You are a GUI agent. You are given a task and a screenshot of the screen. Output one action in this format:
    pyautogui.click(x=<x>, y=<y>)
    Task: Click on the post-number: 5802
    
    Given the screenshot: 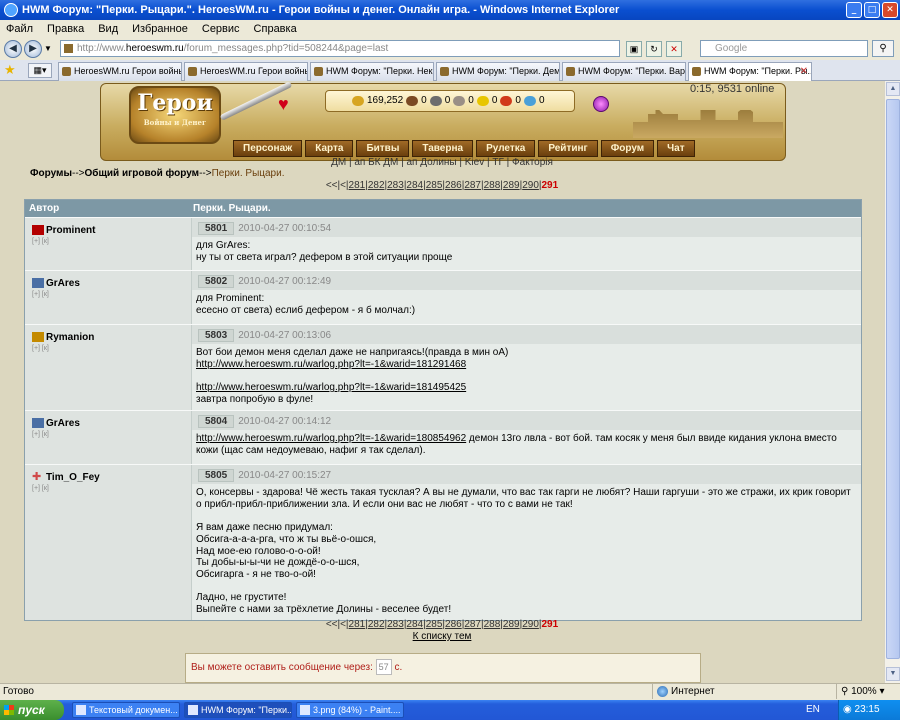 What is the action you would take?
    pyautogui.click(x=216, y=281)
    